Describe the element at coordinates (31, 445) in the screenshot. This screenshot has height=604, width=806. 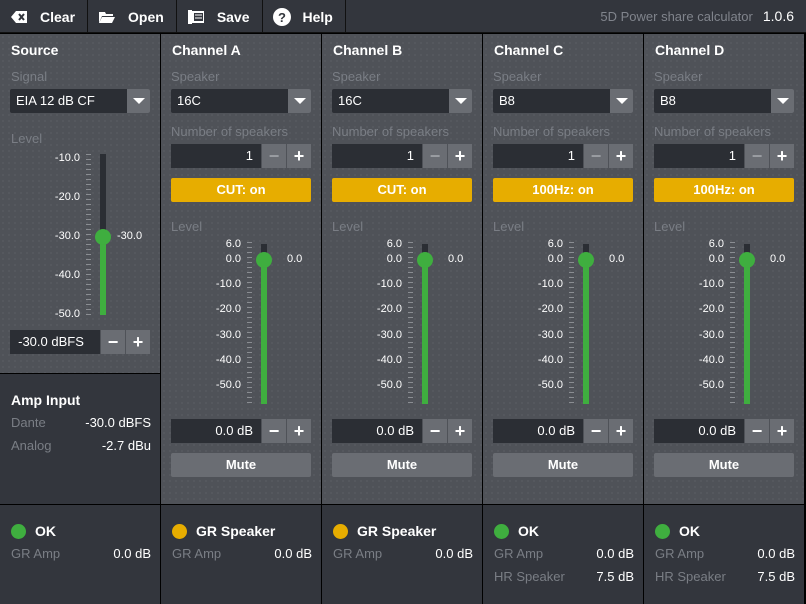
I see `analog-label: Analog` at that location.